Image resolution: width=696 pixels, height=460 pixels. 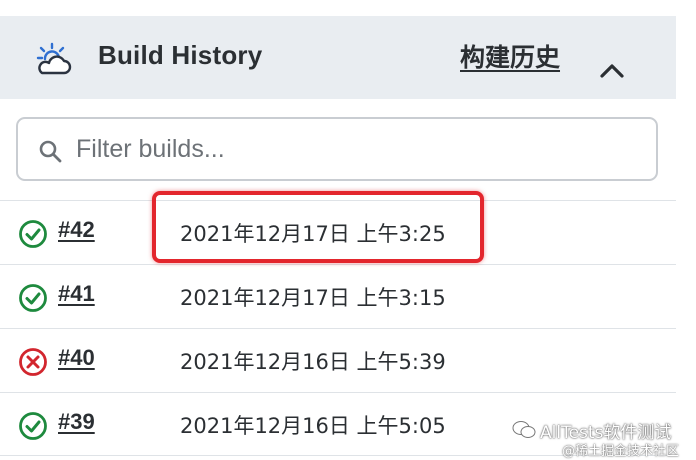 I want to click on watermark: AllTests软件测试 @稀土掘金技术社区, so click(x=602, y=438).